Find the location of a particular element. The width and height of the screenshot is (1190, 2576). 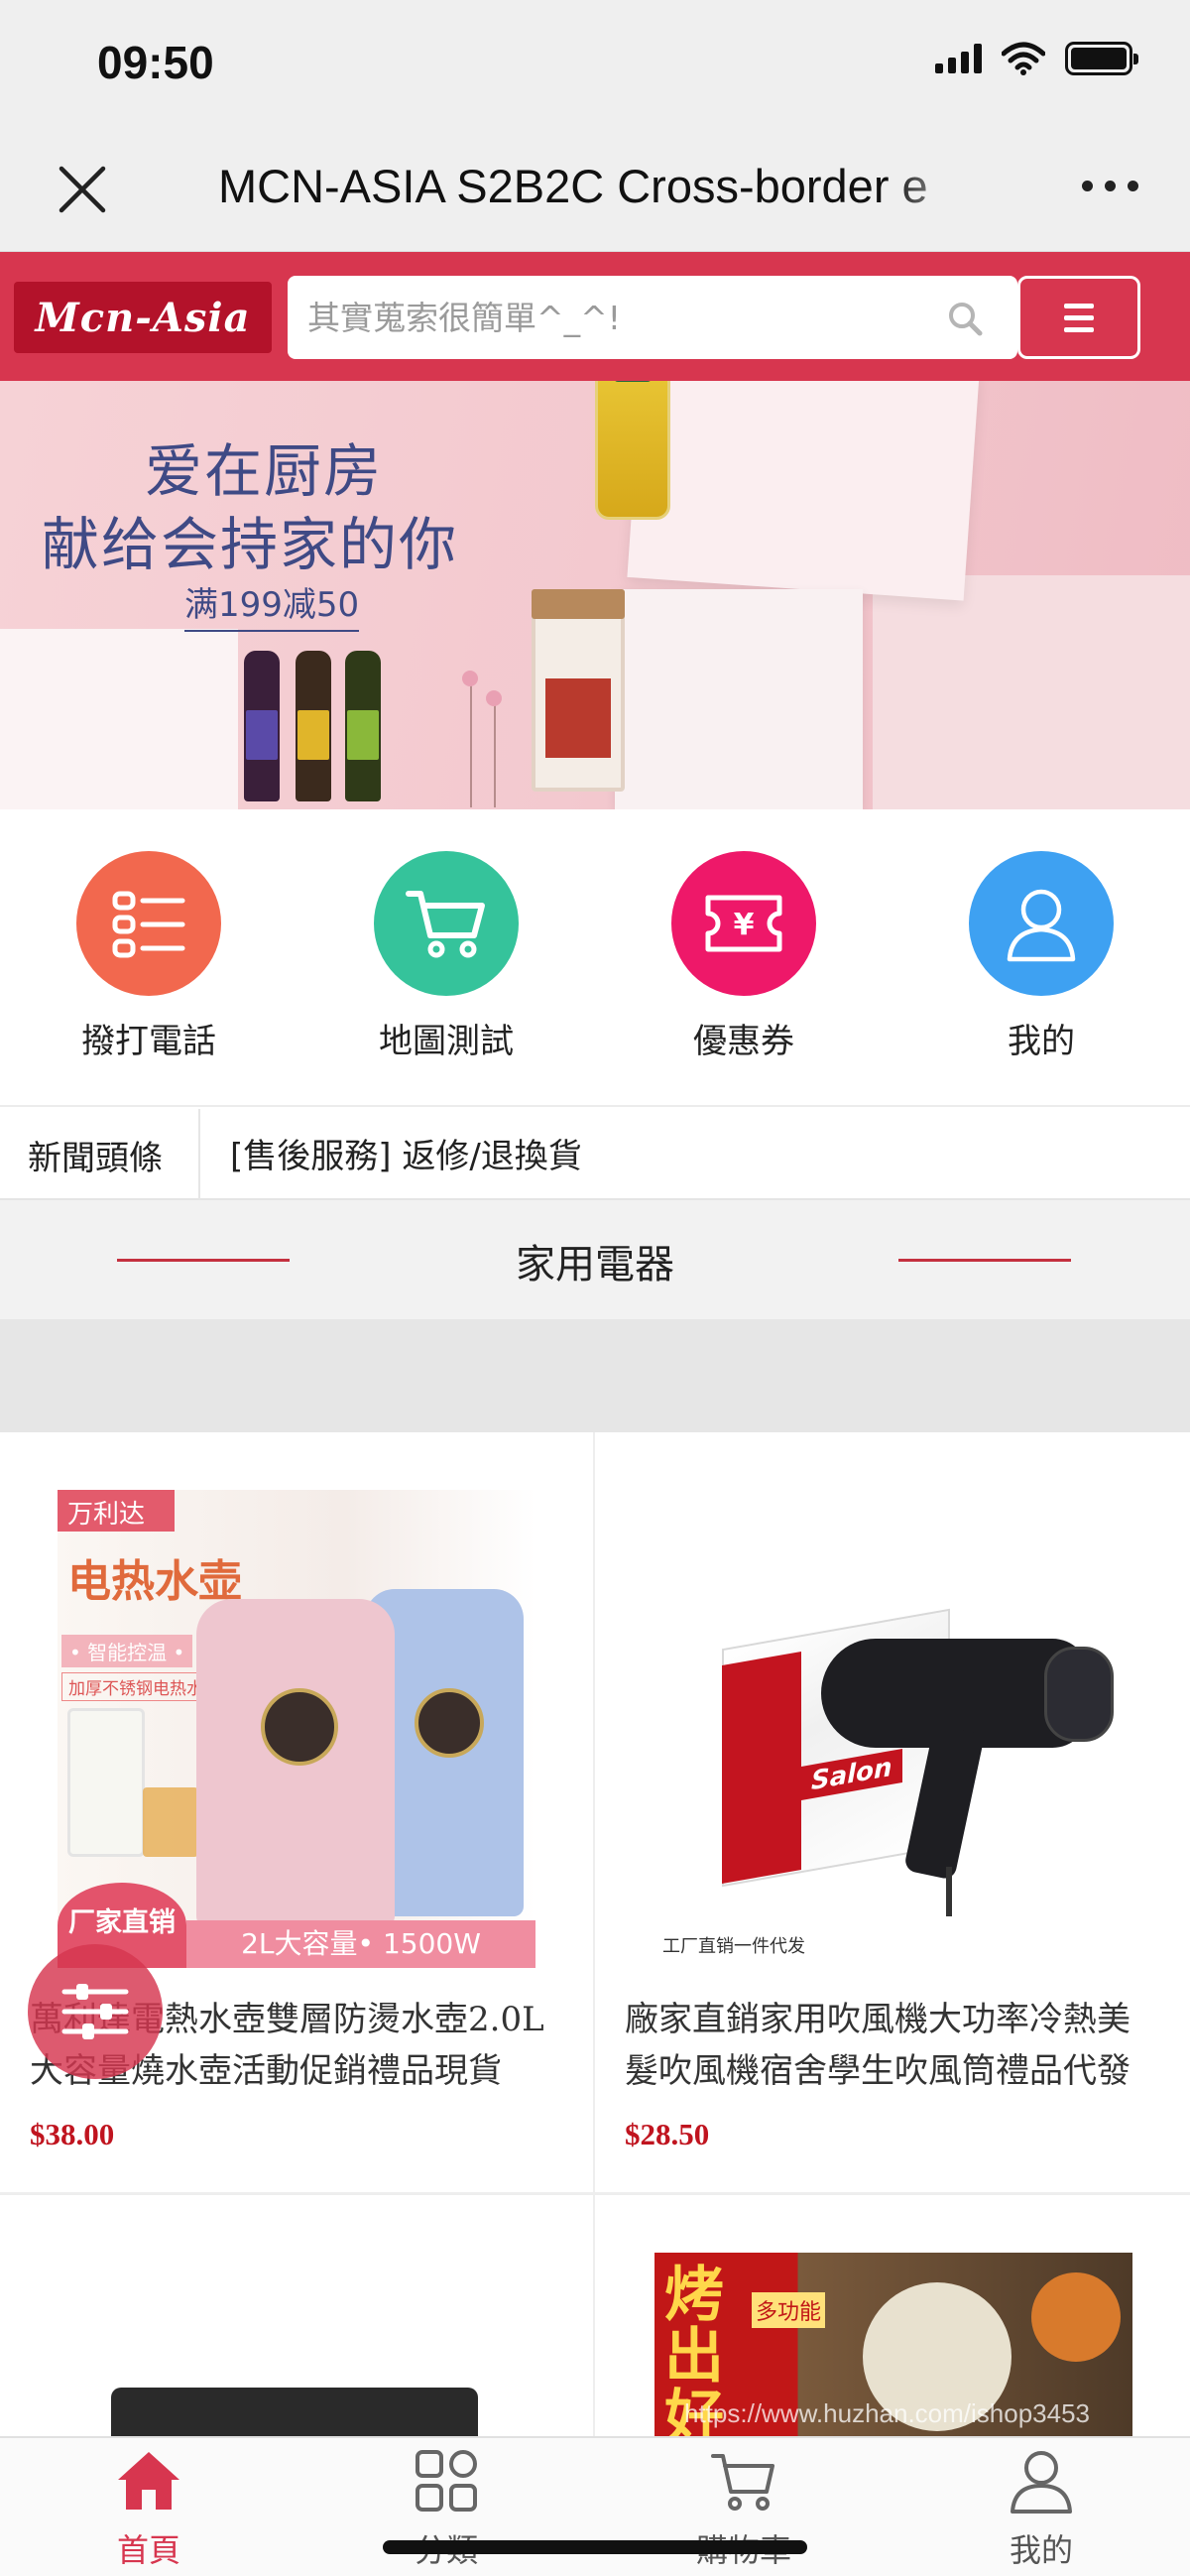

quick-nav-mine: 我的 is located at coordinates (1041, 956).